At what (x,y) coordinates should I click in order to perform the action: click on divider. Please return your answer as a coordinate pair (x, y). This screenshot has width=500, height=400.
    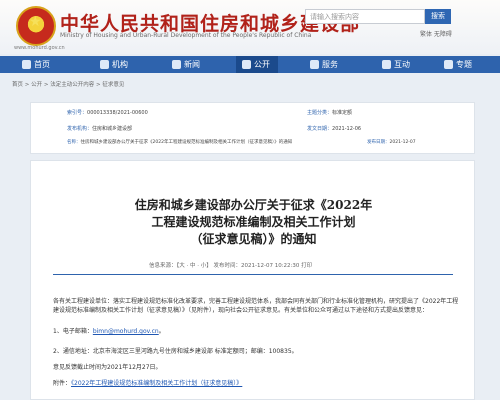
    Looking at the image, I should click on (253, 274).